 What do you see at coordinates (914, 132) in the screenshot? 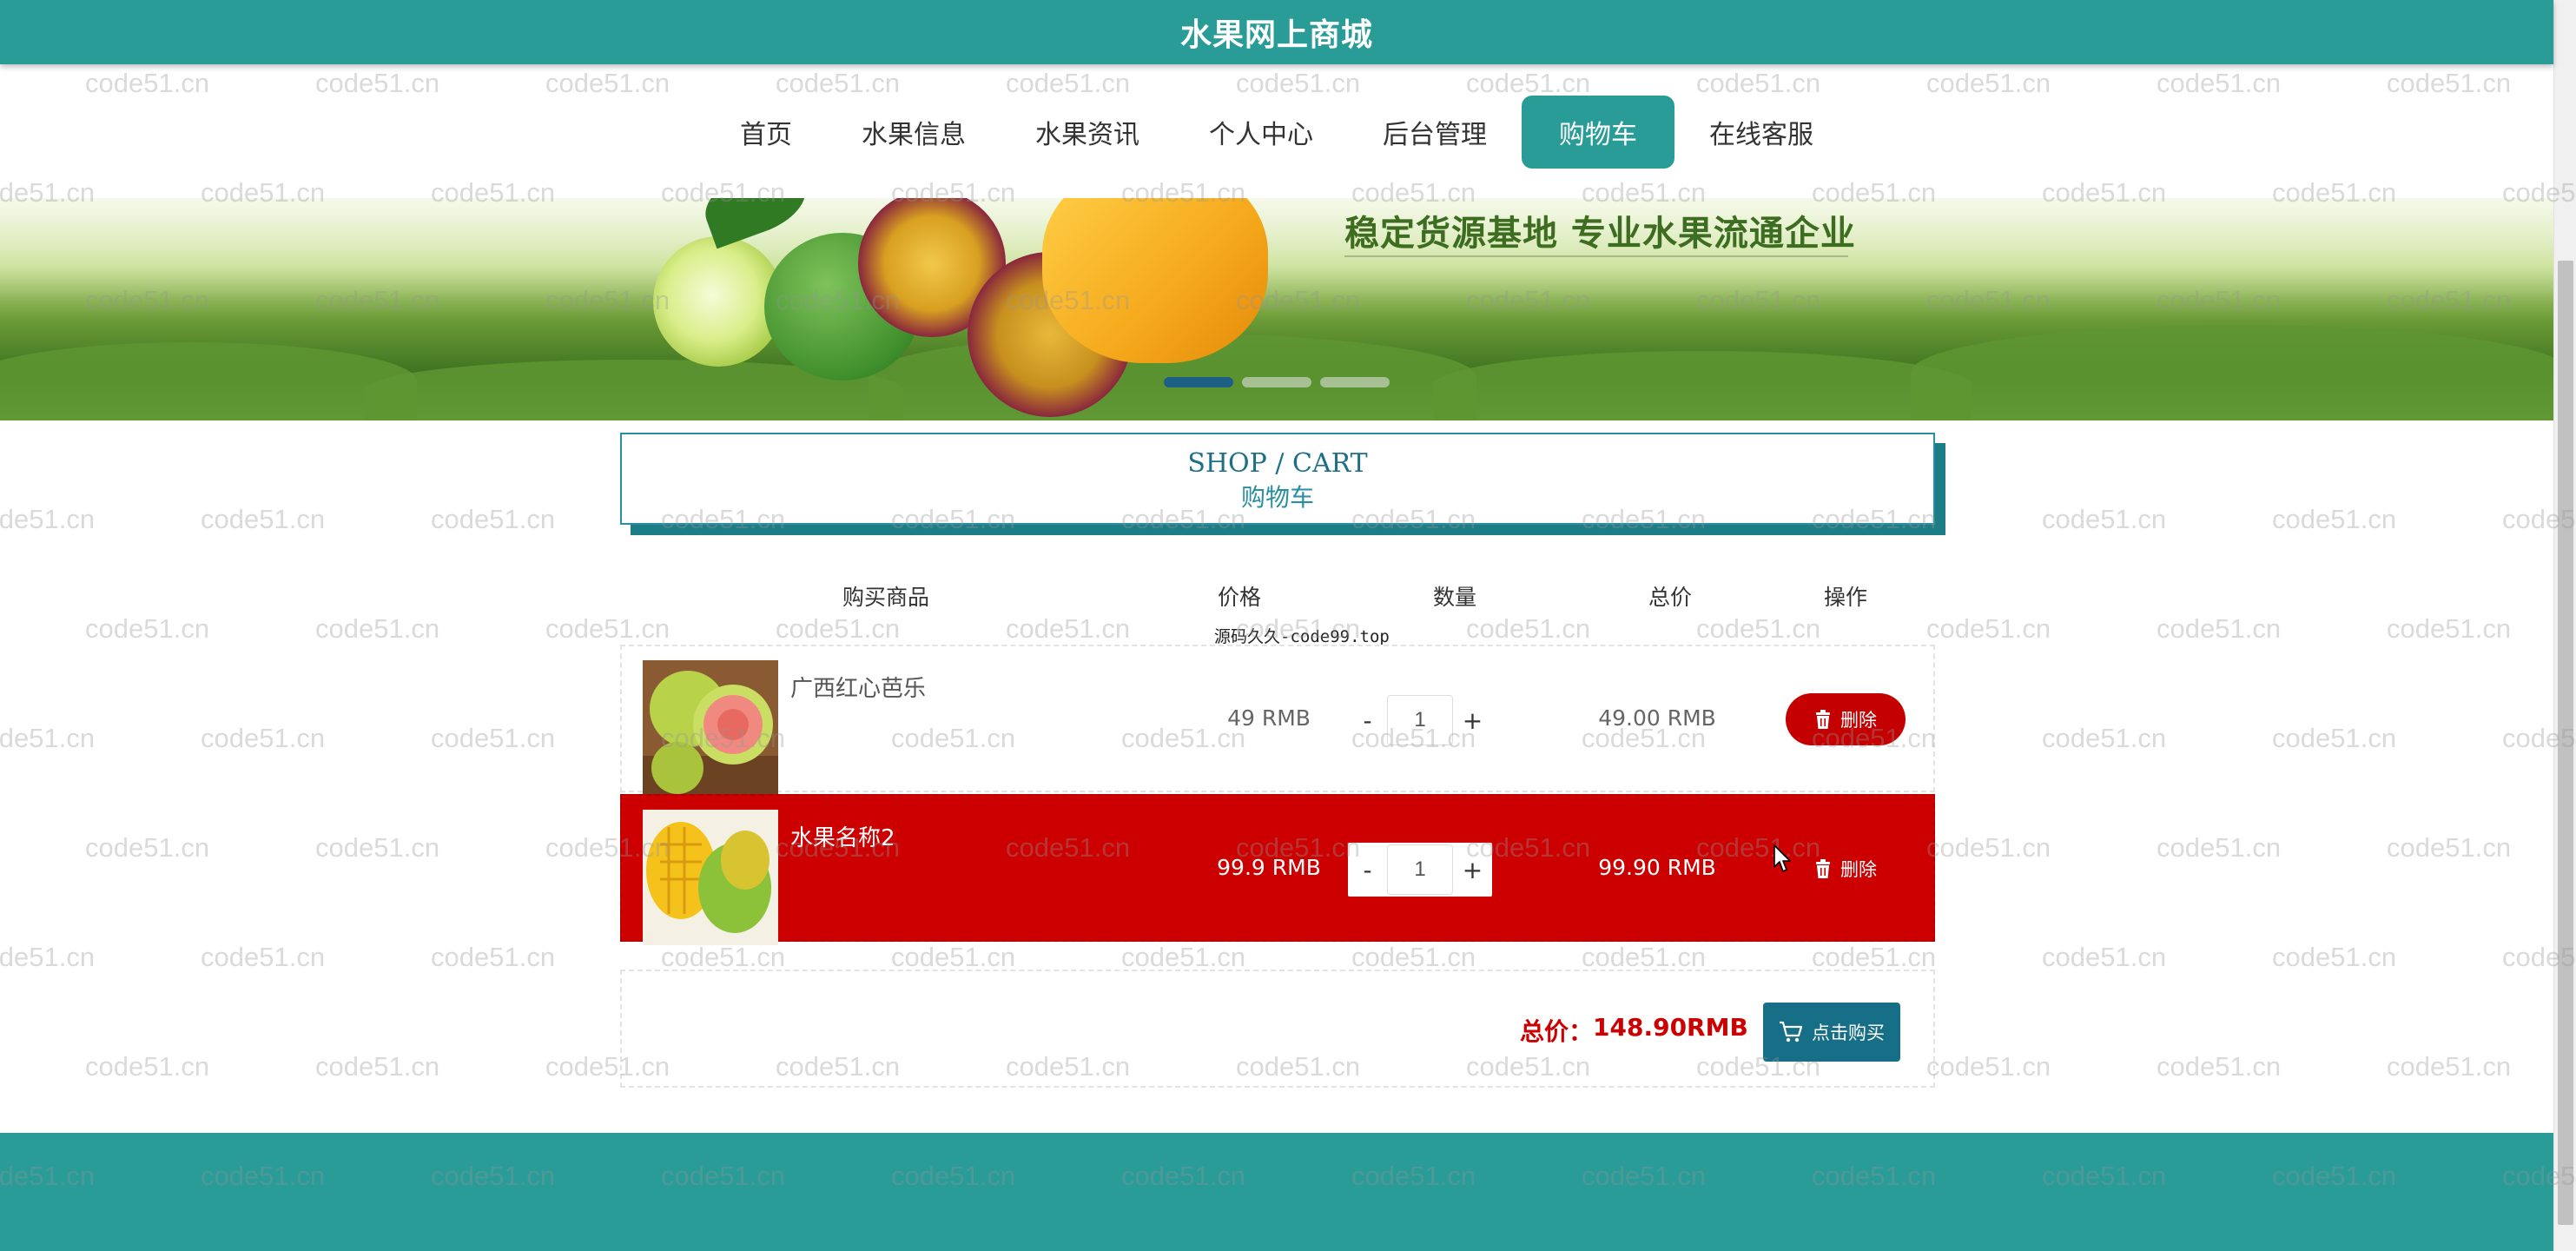
I see `nav-item-fruit-info: 水果信息` at bounding box center [914, 132].